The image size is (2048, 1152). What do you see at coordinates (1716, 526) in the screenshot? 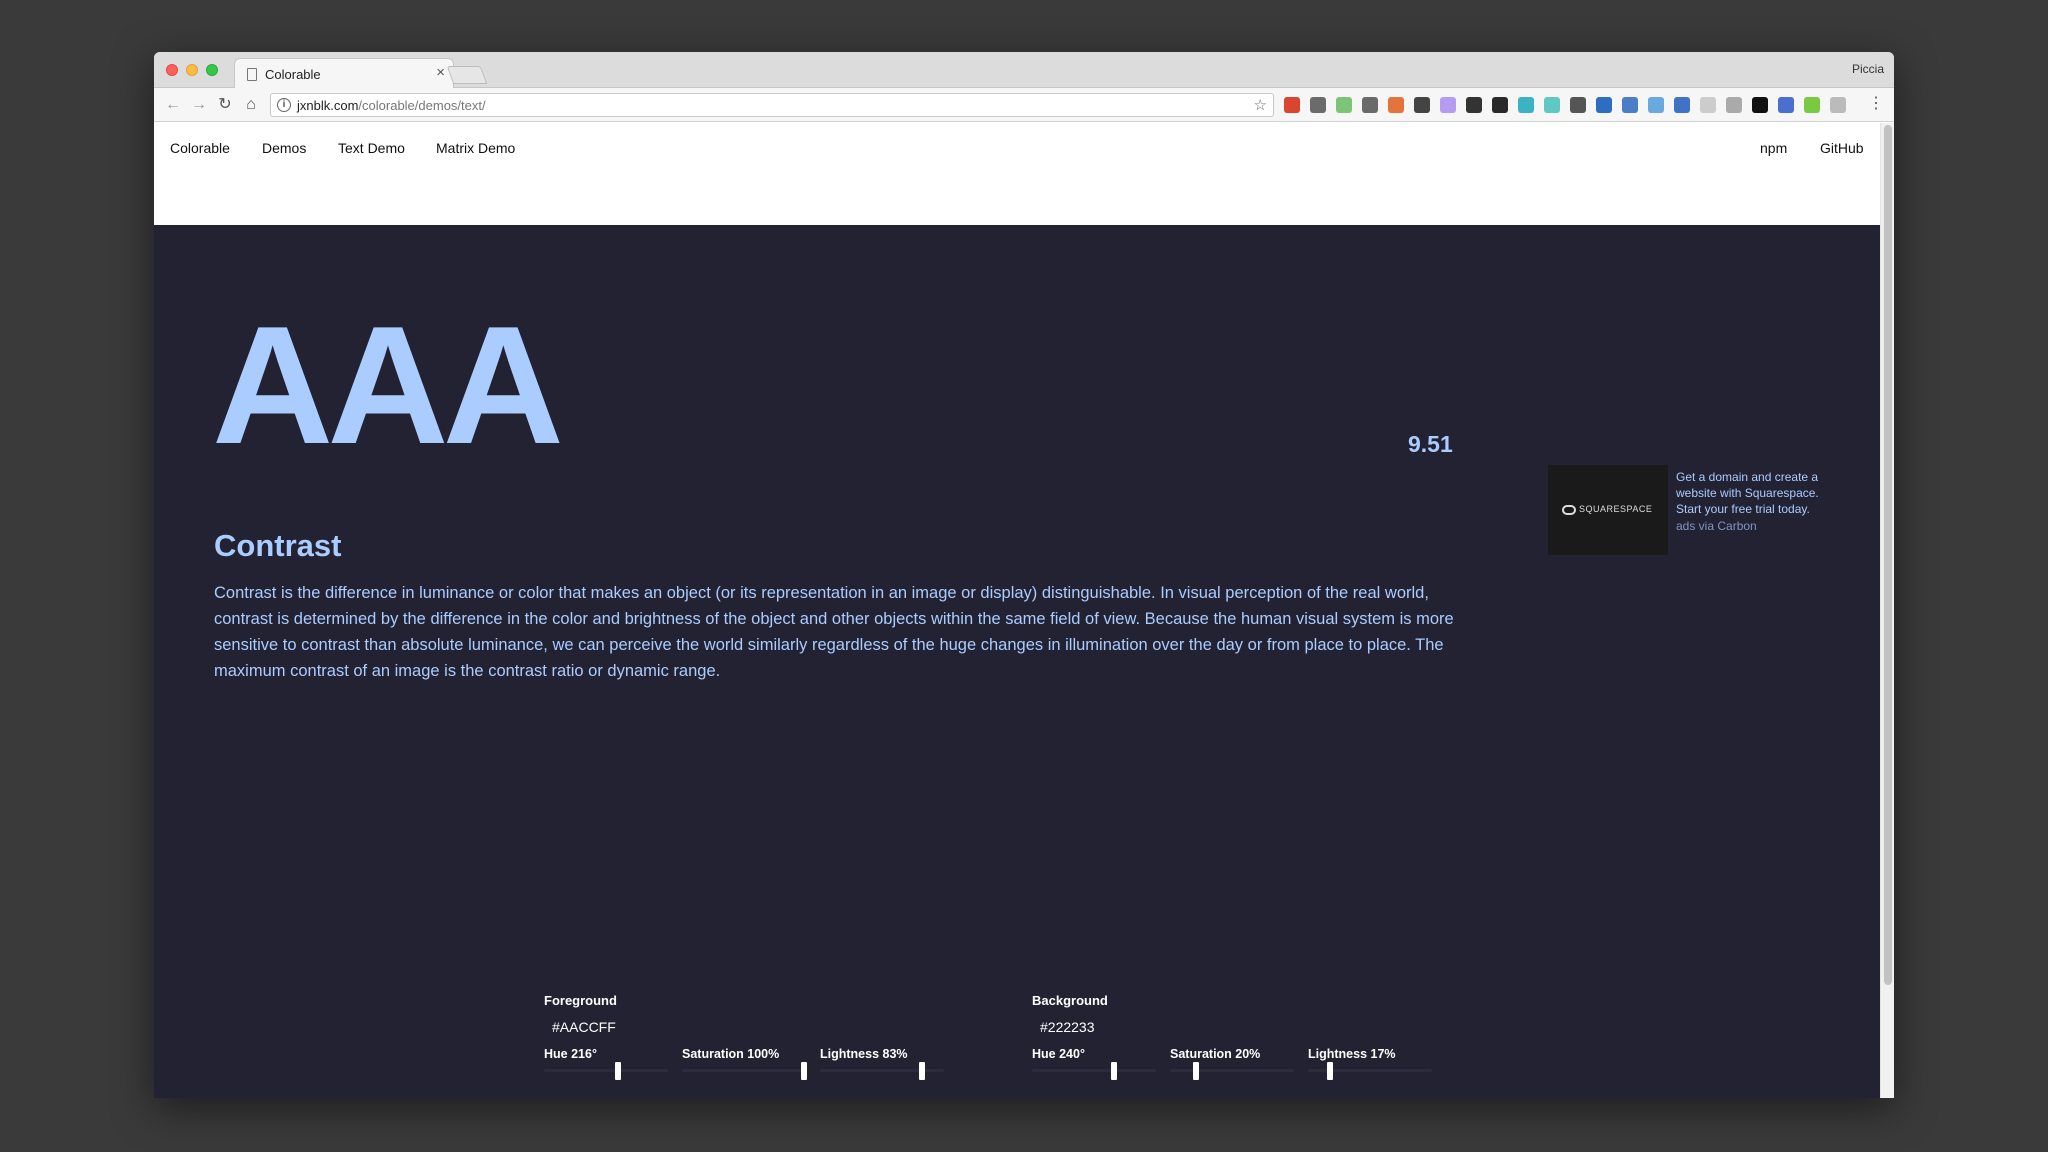
I see `ads-via-carbon-link: ads via Carbon` at bounding box center [1716, 526].